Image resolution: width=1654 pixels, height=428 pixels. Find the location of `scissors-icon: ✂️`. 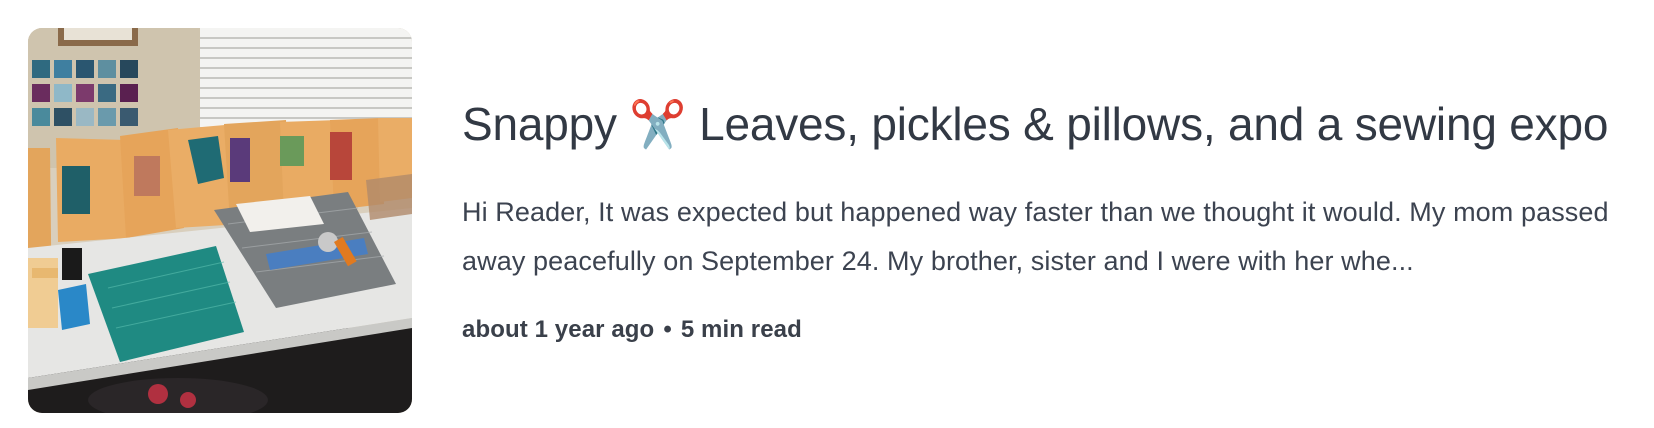

scissors-icon: ✂️ is located at coordinates (658, 124).